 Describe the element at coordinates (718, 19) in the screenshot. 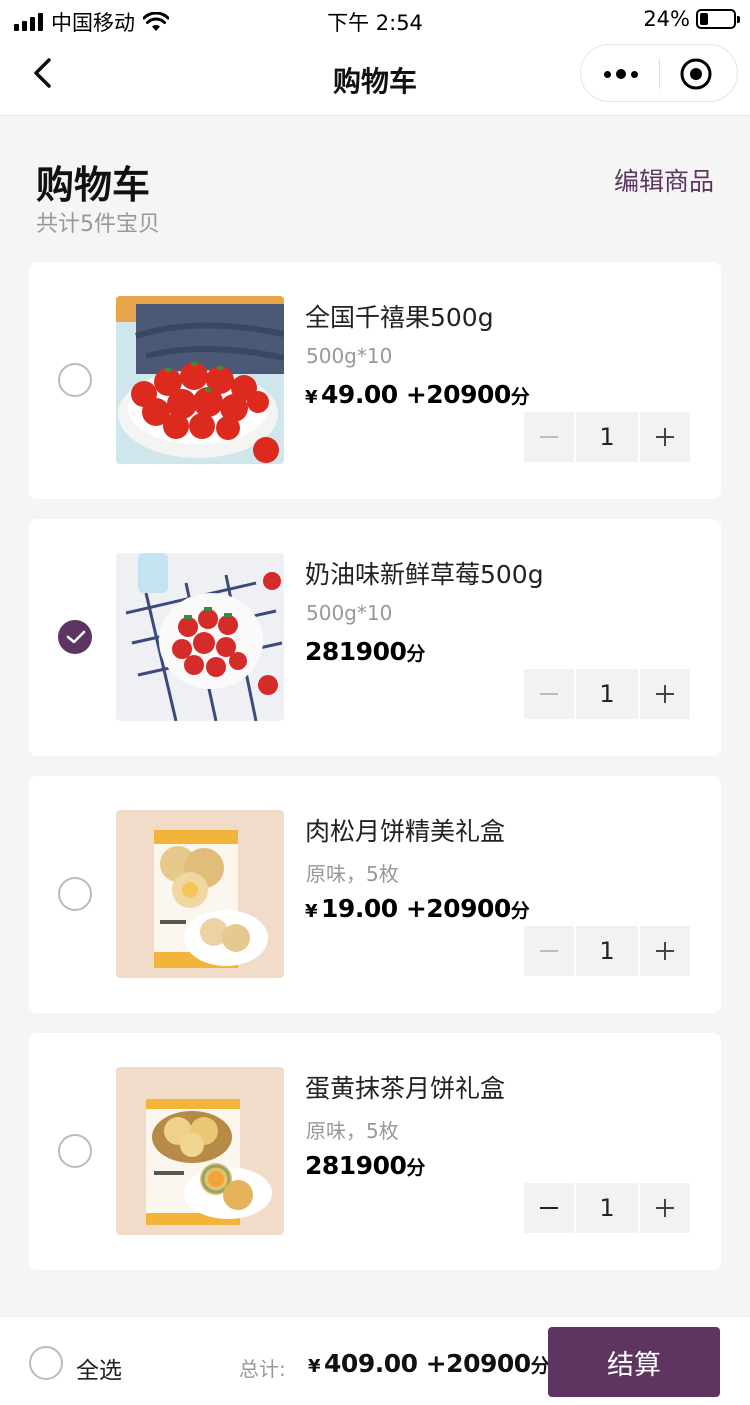

I see `battery-icon` at that location.